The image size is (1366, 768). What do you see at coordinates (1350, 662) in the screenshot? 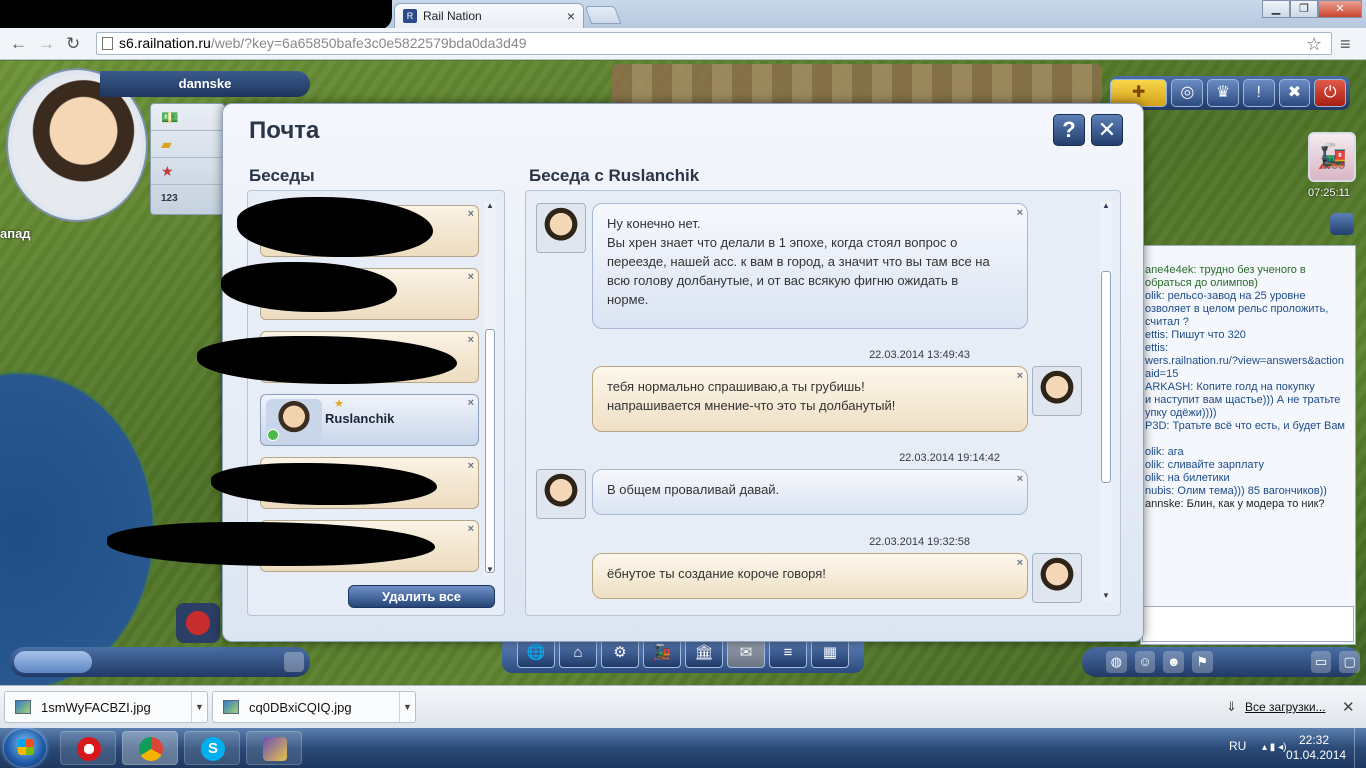
I see `chat-maximize-icon: ▢` at bounding box center [1350, 662].